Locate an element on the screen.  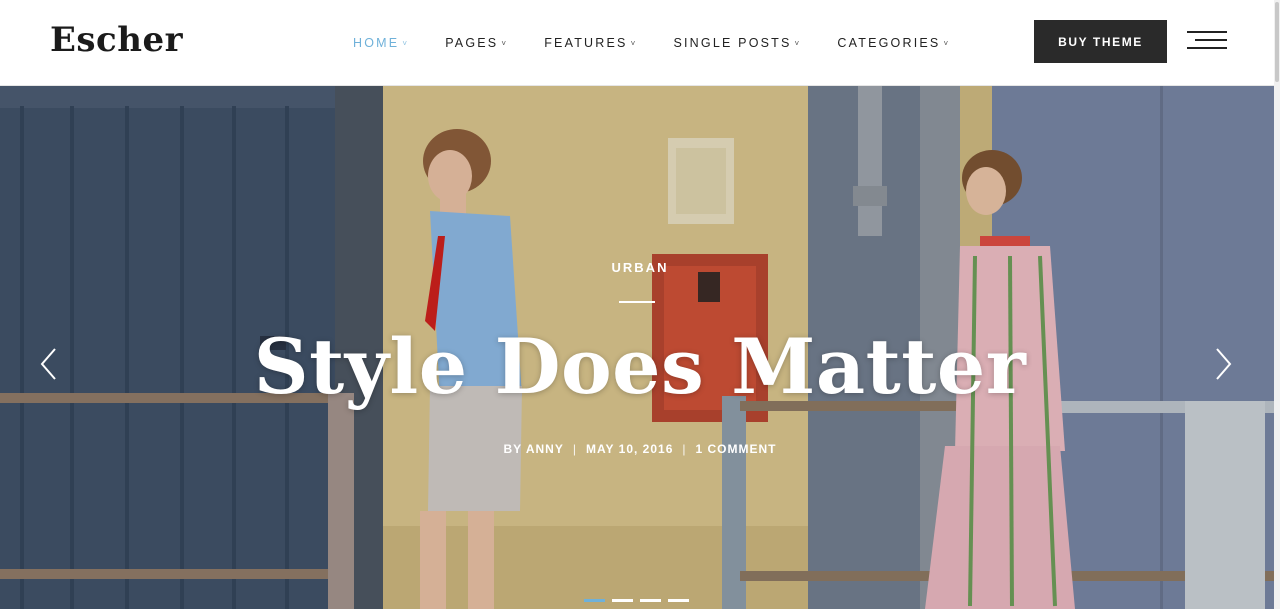
nav-item-home: HOME ˅ is located at coordinates (381, 43).